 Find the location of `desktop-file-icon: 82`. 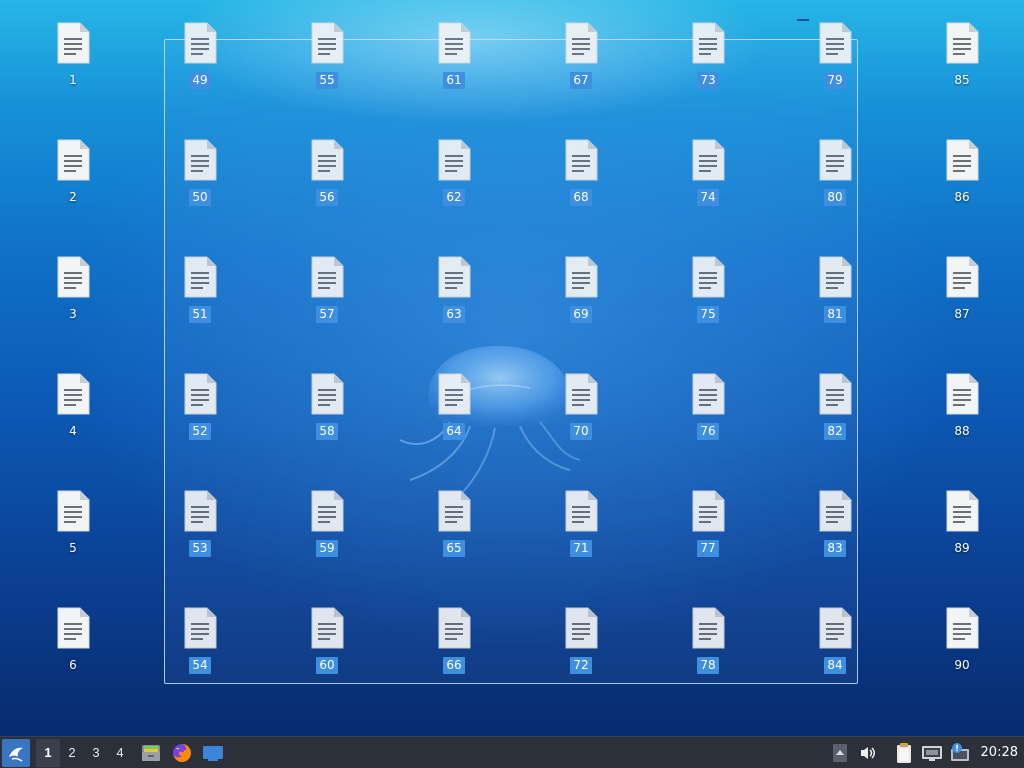

desktop-file-icon: 82 is located at coordinates (835, 413).